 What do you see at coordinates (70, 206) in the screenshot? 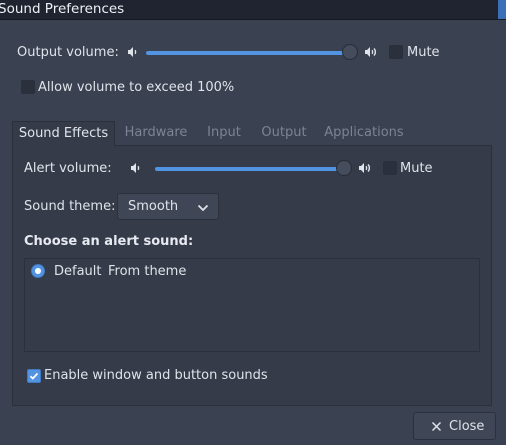
I see `sound-theme-label: Sound theme:` at bounding box center [70, 206].